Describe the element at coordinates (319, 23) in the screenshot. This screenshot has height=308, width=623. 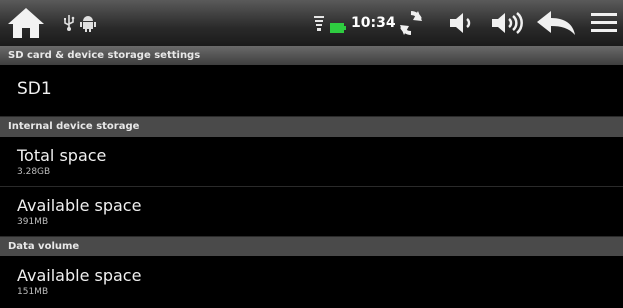
I see `wifi-icon` at that location.